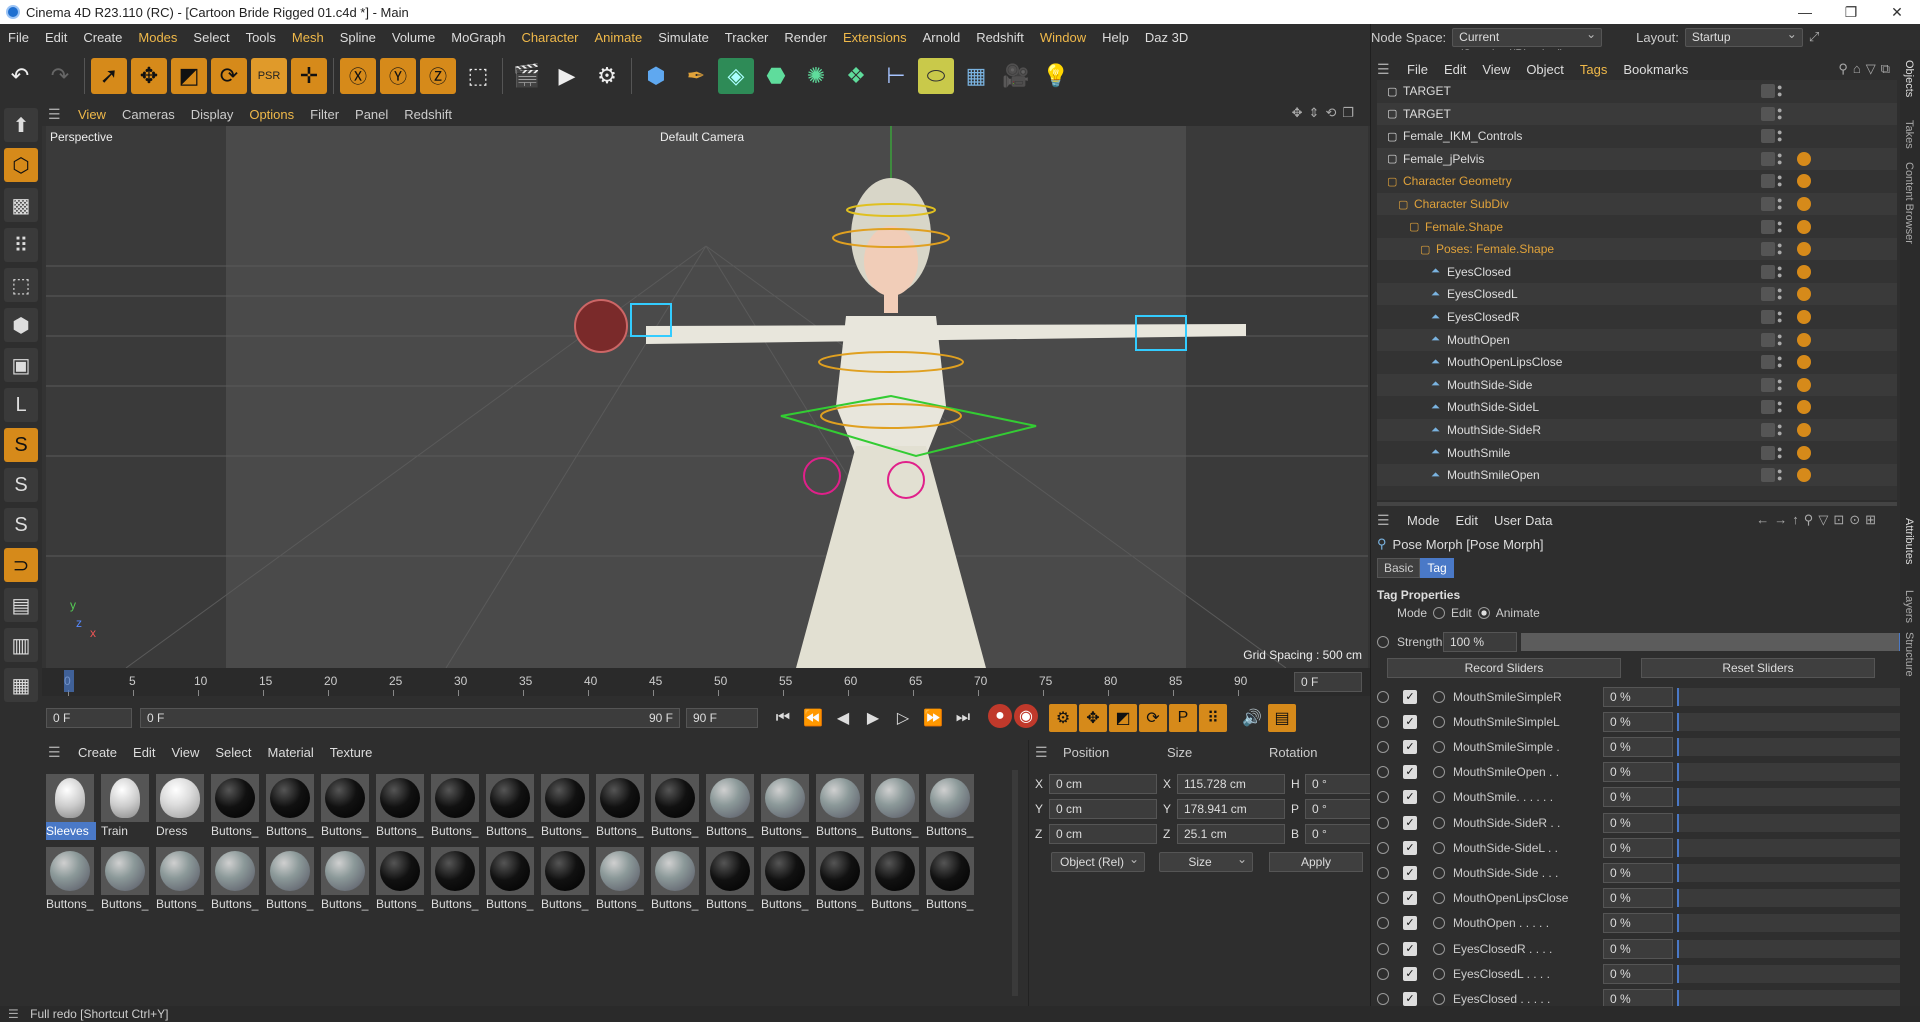  Describe the element at coordinates (619, 37) in the screenshot. I see `menu-animate: Animate` at that location.